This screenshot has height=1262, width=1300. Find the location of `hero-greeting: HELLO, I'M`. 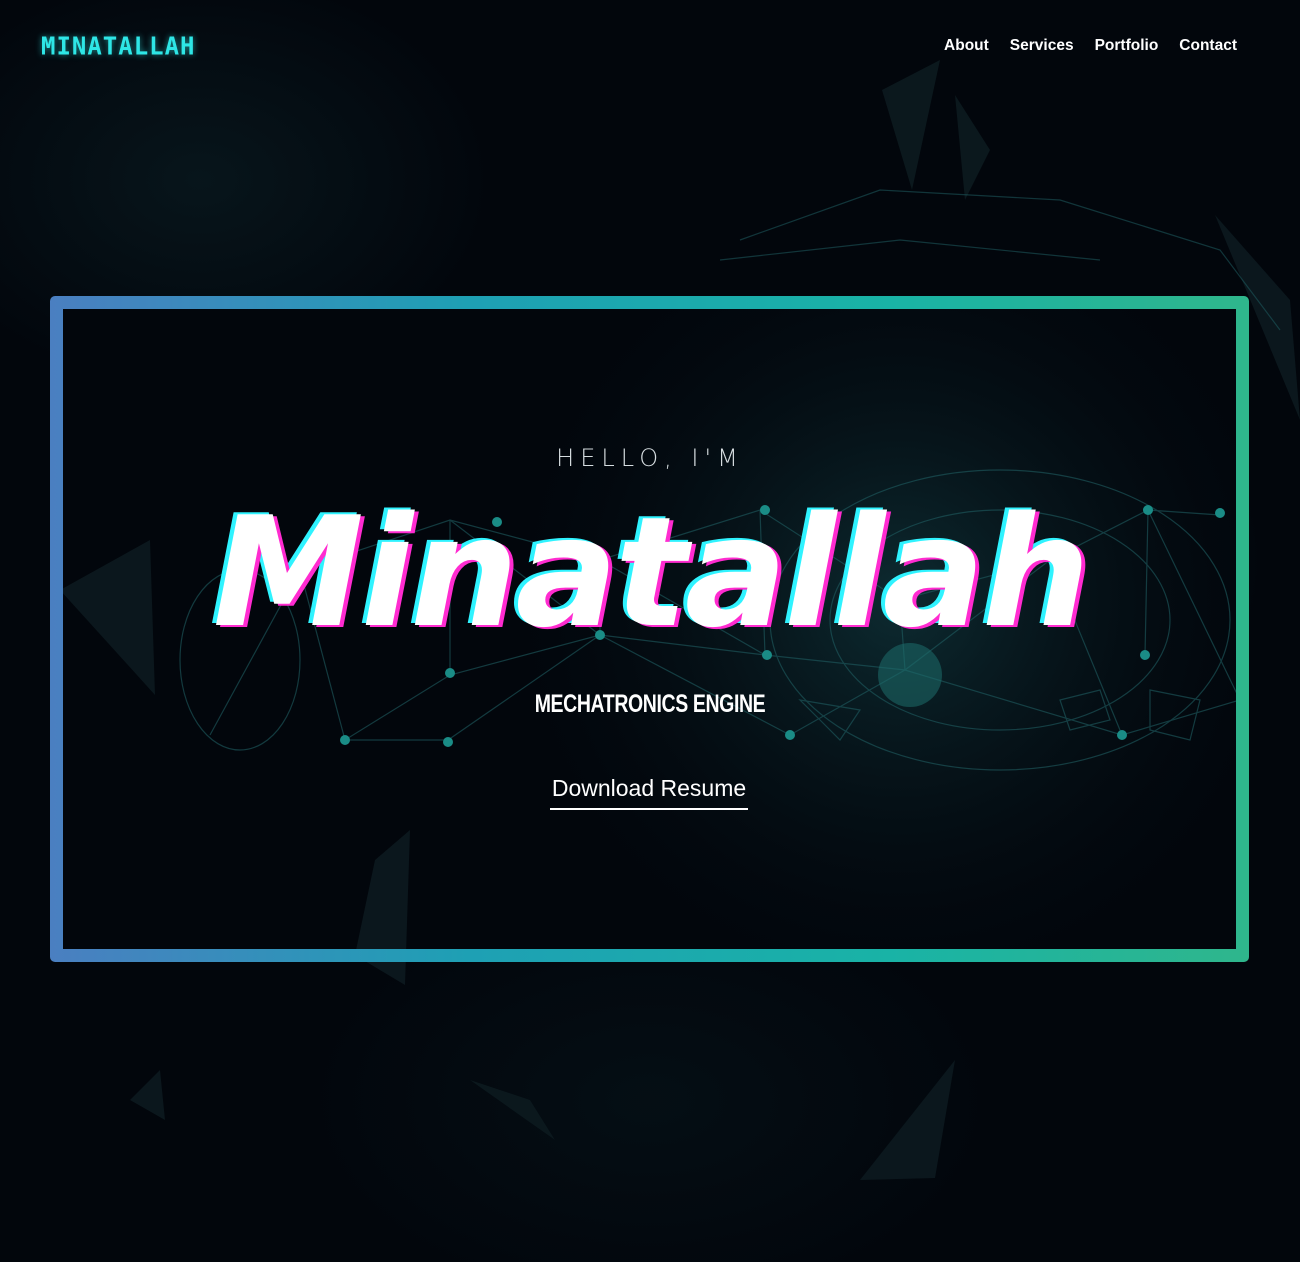

hero-greeting: HELLO, I'M is located at coordinates (650, 458).